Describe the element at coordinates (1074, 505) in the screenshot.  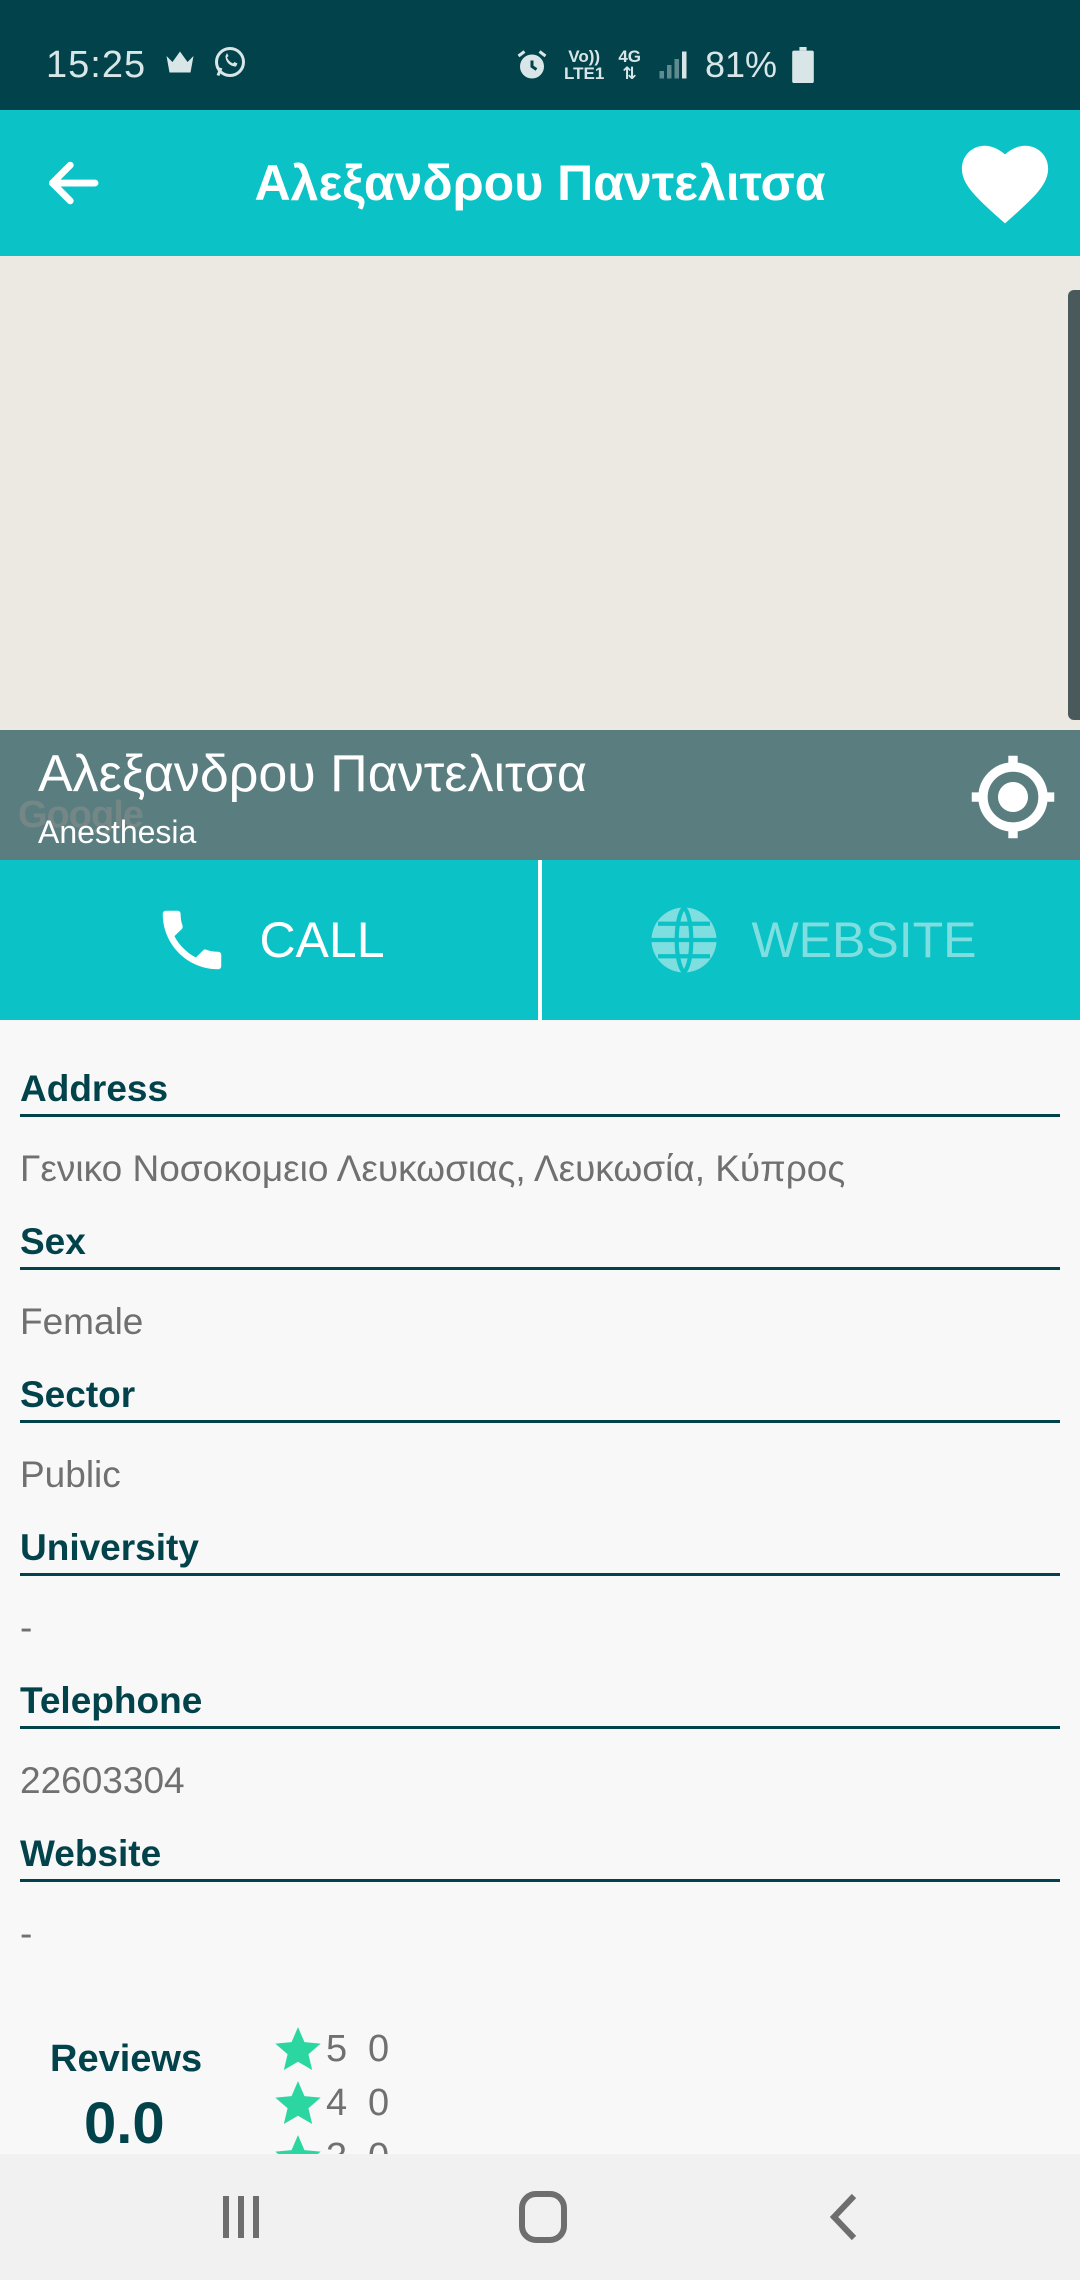
I see `map-scroll-handle` at that location.